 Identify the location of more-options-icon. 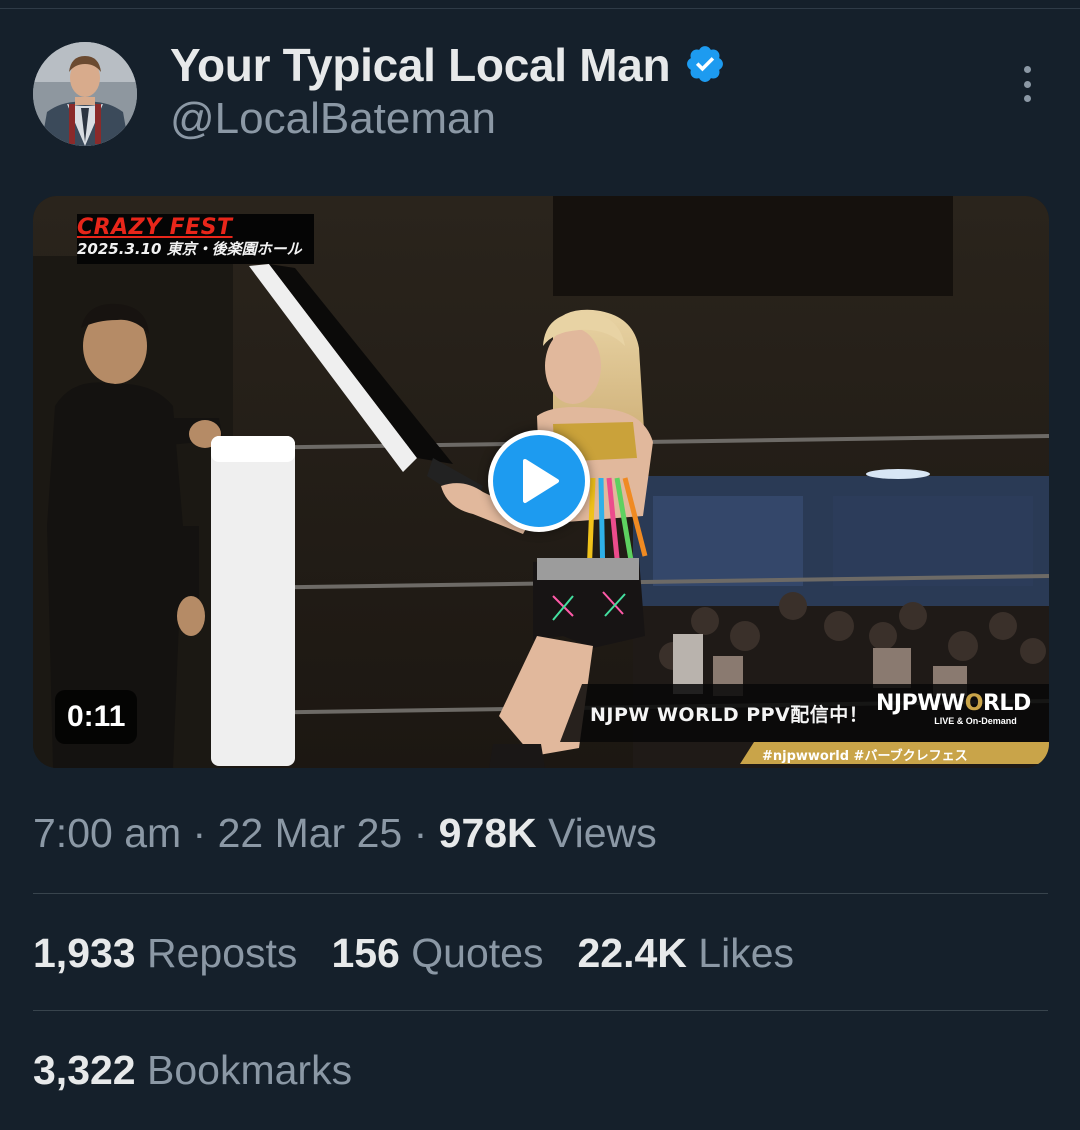
(1027, 84).